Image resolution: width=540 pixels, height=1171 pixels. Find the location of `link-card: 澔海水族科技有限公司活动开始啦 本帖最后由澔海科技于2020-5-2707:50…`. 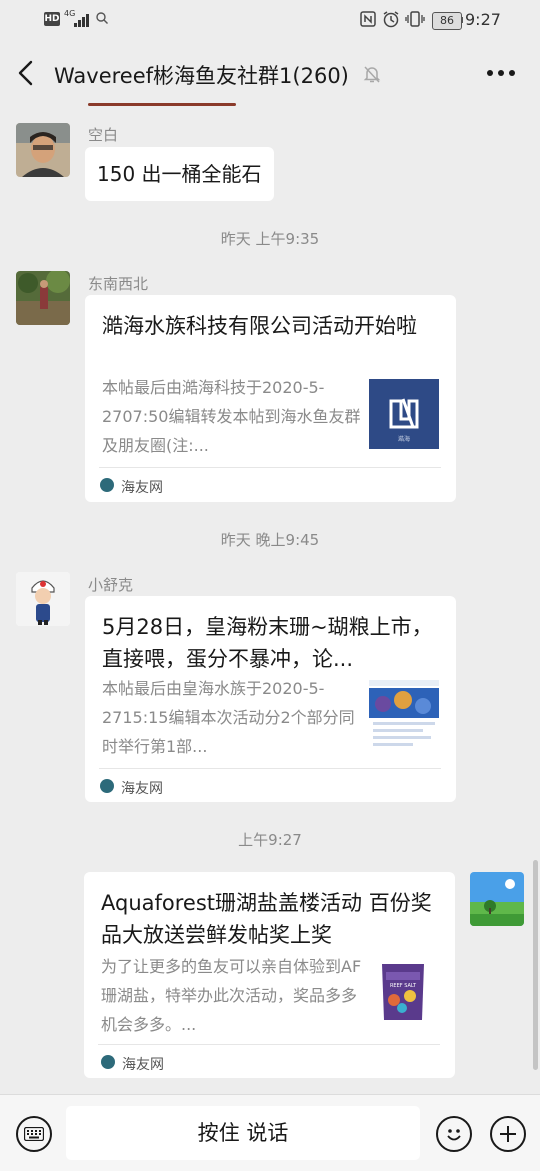

link-card: 澔海水族科技有限公司活动开始啦 本帖最后由澔海科技于2020-5-2707:50… is located at coordinates (270, 398).